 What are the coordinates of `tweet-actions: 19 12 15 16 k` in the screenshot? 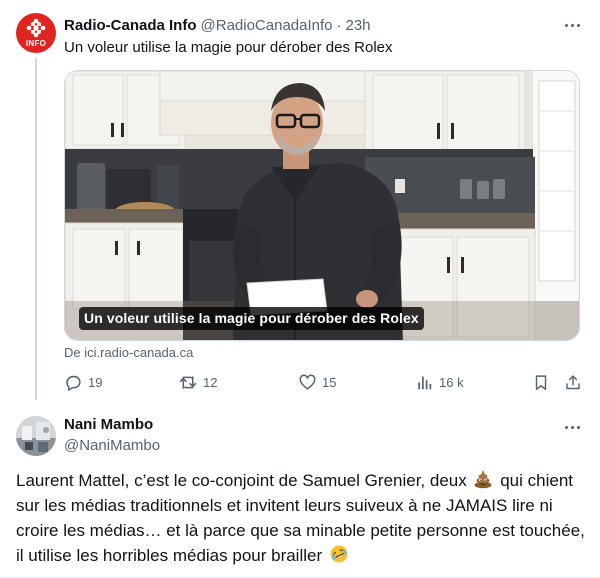 It's located at (324, 383).